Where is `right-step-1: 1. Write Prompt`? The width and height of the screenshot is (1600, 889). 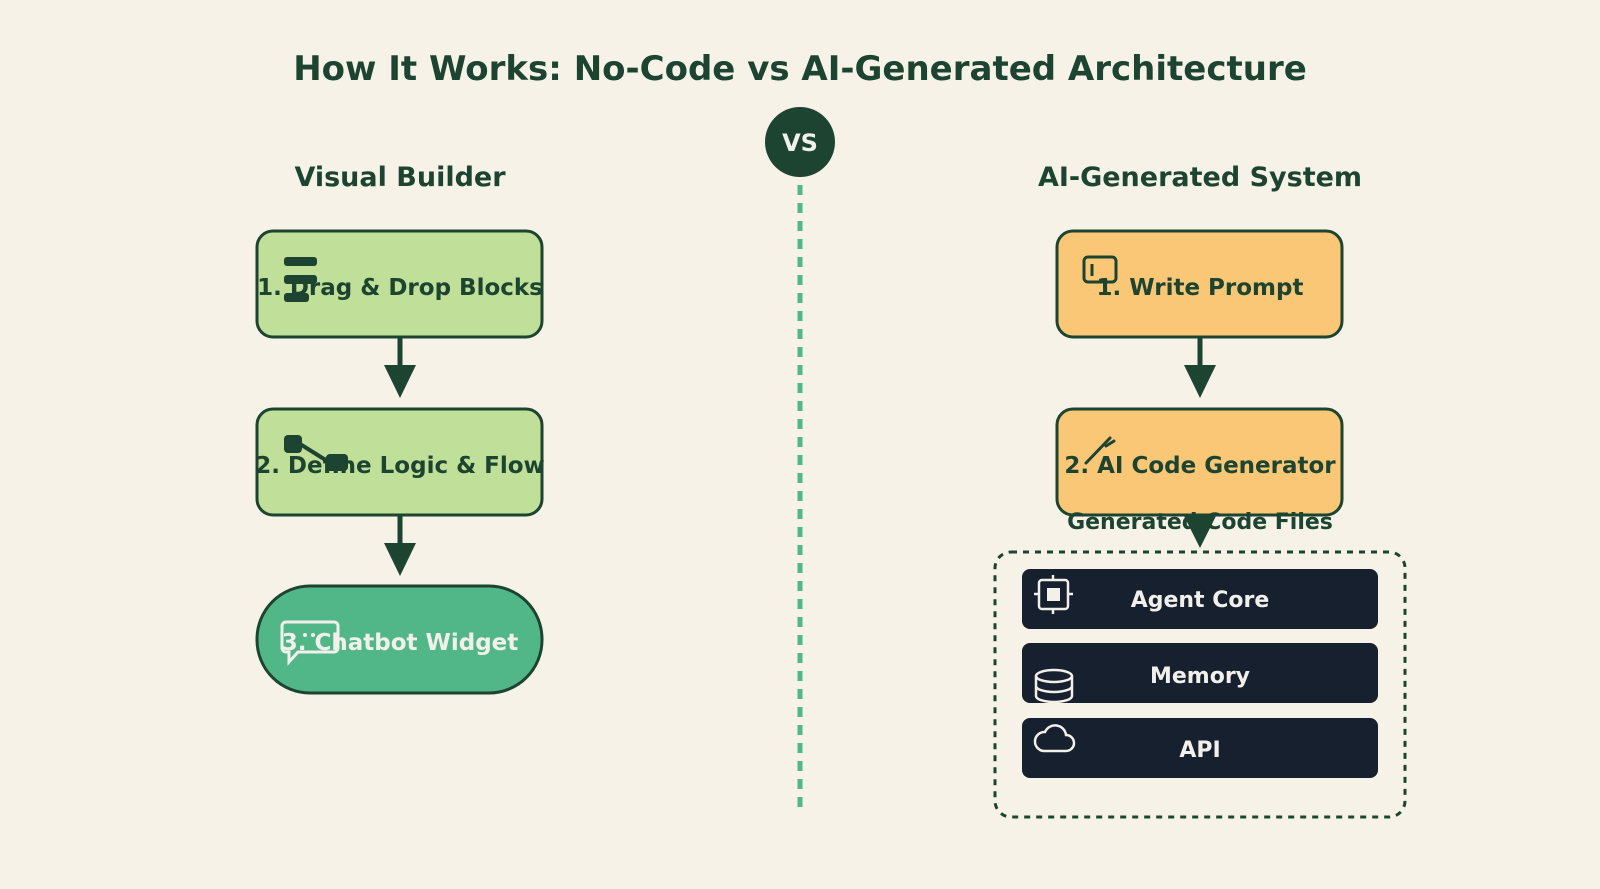
right-step-1: 1. Write Prompt is located at coordinates (1199, 284).